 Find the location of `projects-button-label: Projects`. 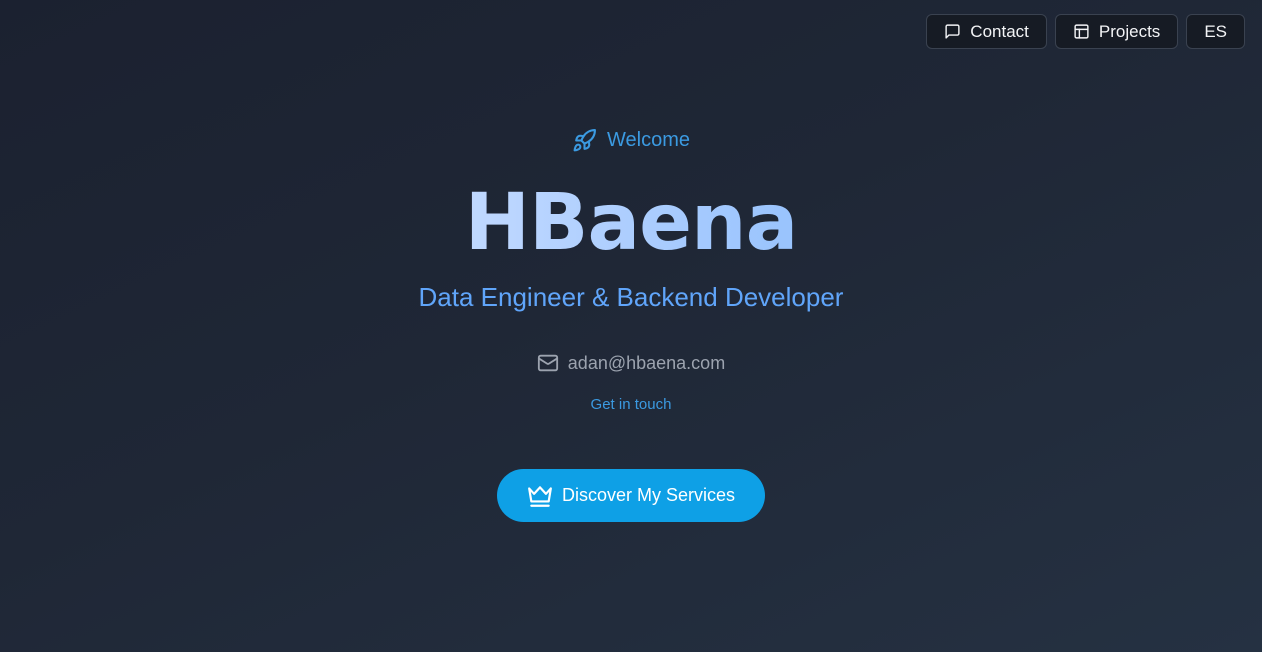

projects-button-label: Projects is located at coordinates (1129, 31).